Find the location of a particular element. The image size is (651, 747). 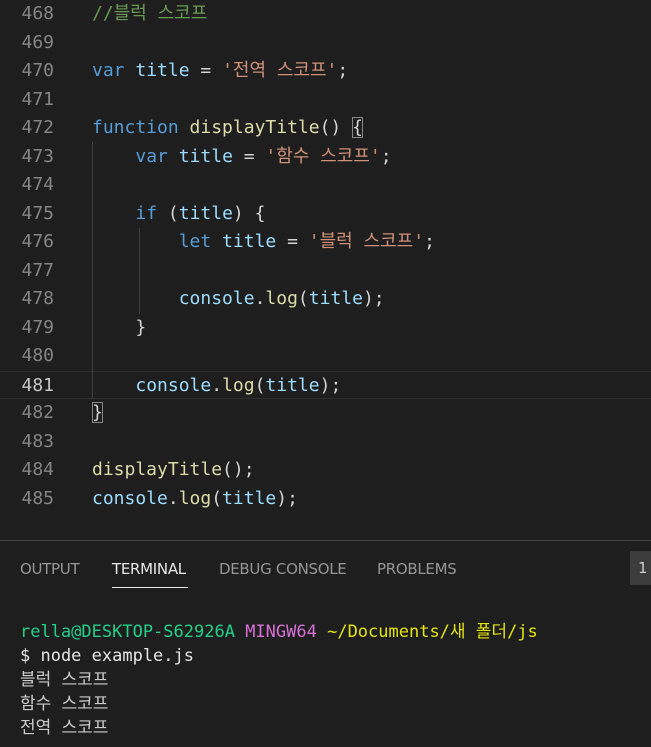

terminal-output-line: 블럭 스코프 is located at coordinates (64, 680).